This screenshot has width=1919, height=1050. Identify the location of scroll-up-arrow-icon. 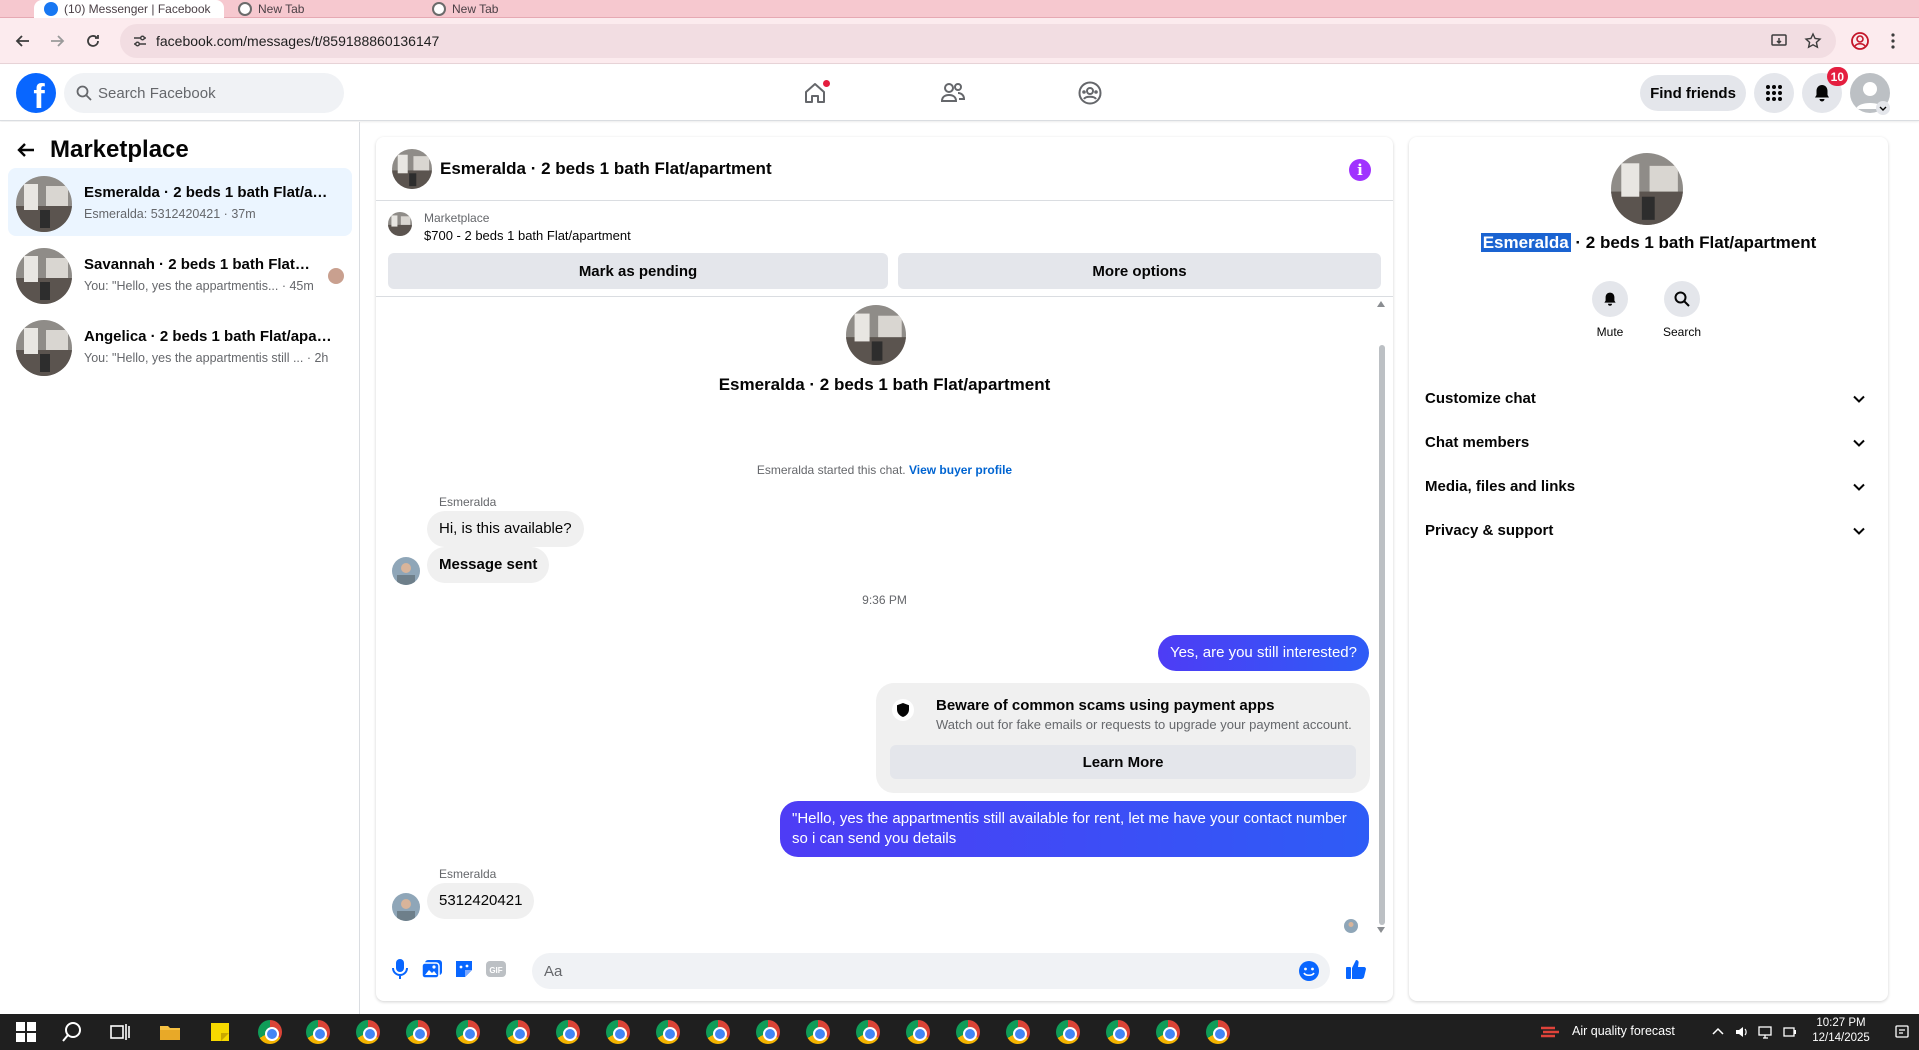
(1381, 304).